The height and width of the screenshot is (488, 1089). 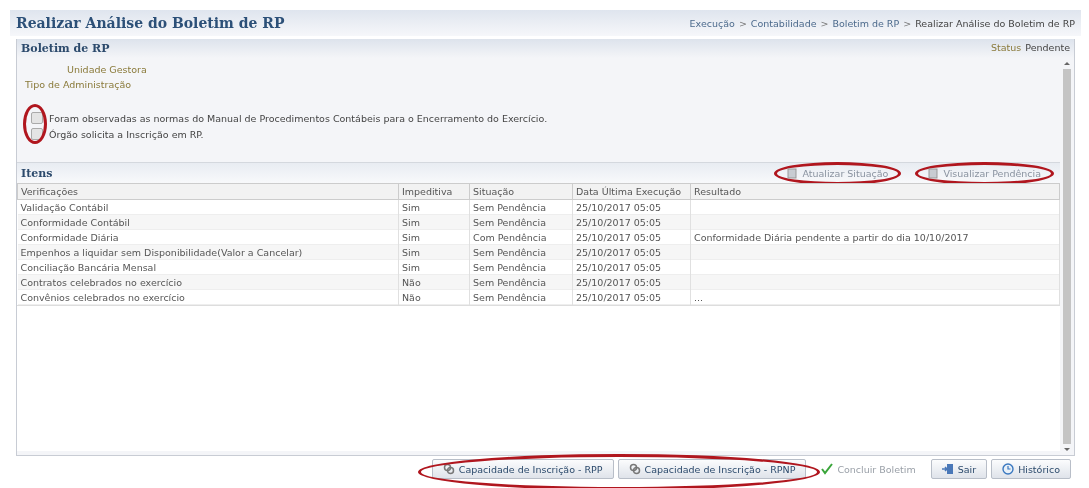 I want to click on field-label: Unidade Gestora, so click(x=107, y=70).